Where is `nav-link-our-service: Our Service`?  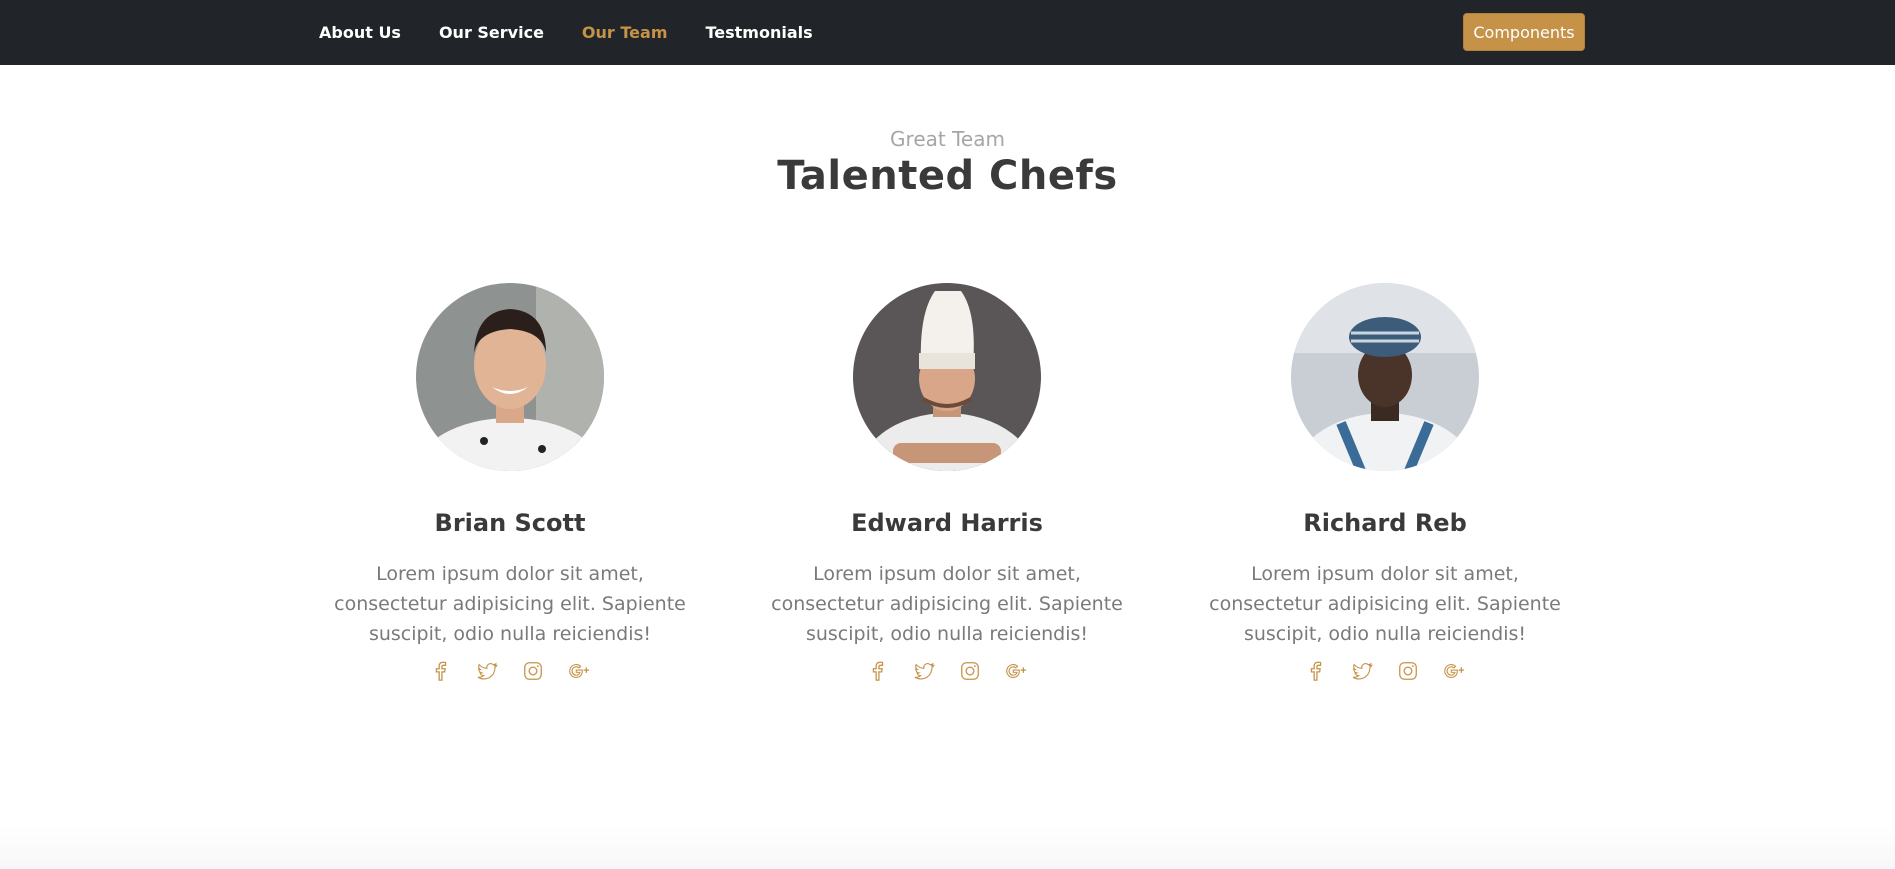
nav-link-our-service: Our Service is located at coordinates (491, 32).